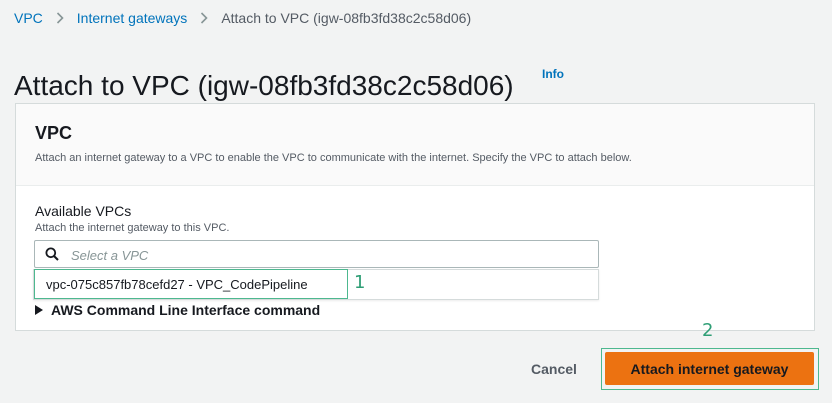  Describe the element at coordinates (708, 330) in the screenshot. I see `annotation-step-2: 2` at that location.